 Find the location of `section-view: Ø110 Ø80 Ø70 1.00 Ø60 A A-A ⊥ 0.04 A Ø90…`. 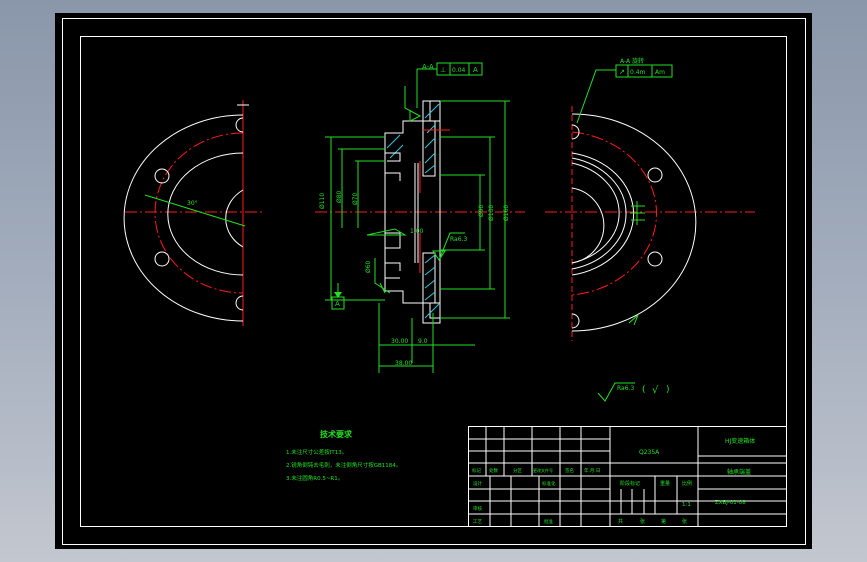

section-view: Ø110 Ø80 Ø70 1.00 Ø60 A A-A ⊥ 0.04 A Ø90… is located at coordinates (420, 217).